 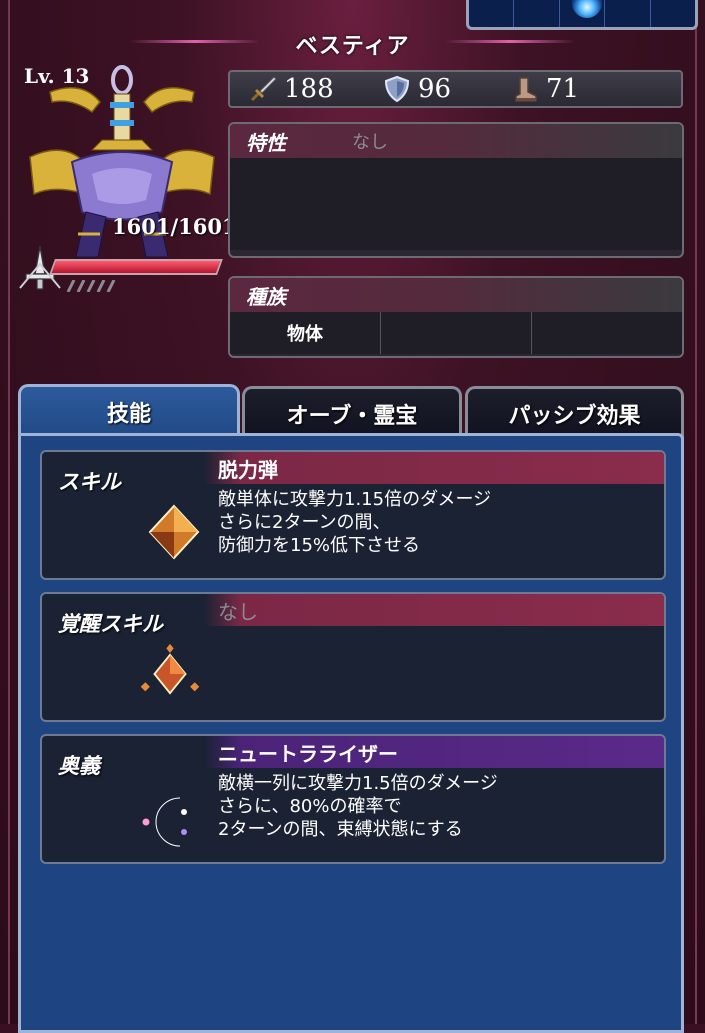 I want to click on stat-attack: 188, so click(x=291, y=89).